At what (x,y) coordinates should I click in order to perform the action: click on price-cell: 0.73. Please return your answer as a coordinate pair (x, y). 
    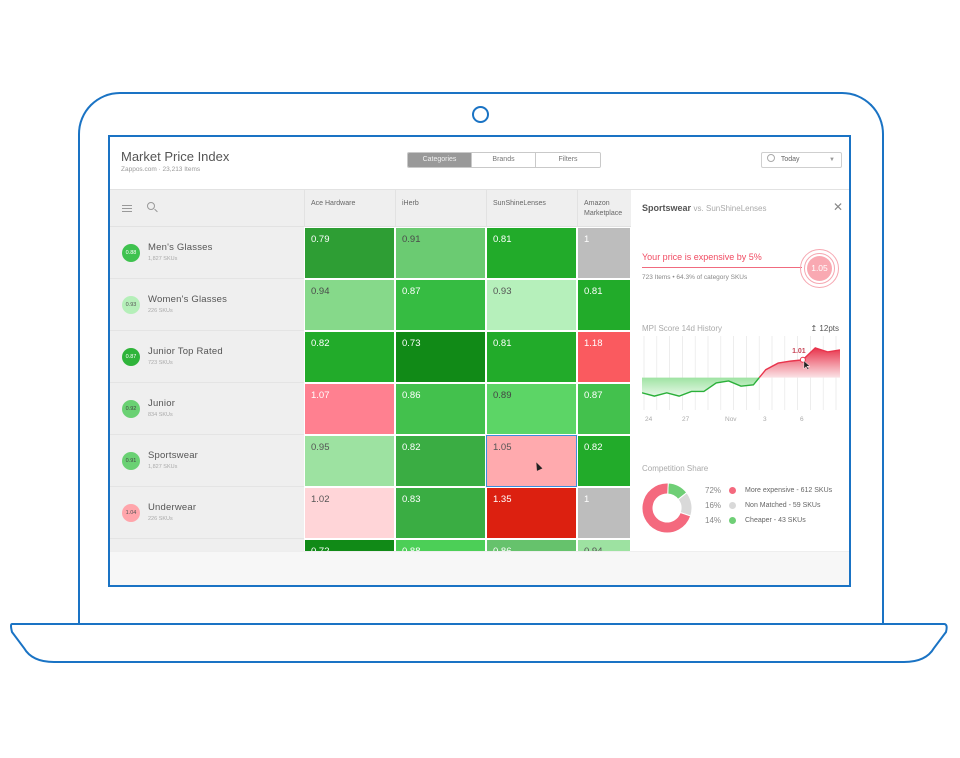
    Looking at the image, I should click on (440, 357).